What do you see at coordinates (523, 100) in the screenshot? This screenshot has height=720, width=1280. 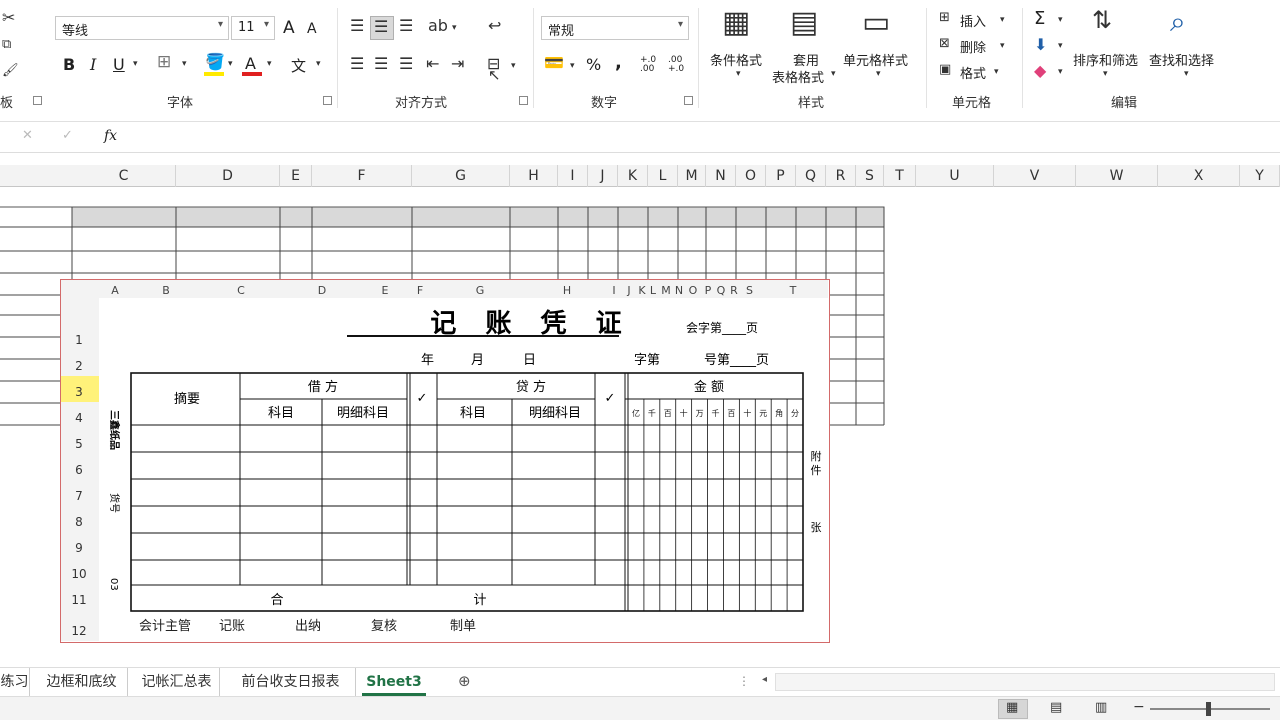 I see `alignment-launcher-icon` at bounding box center [523, 100].